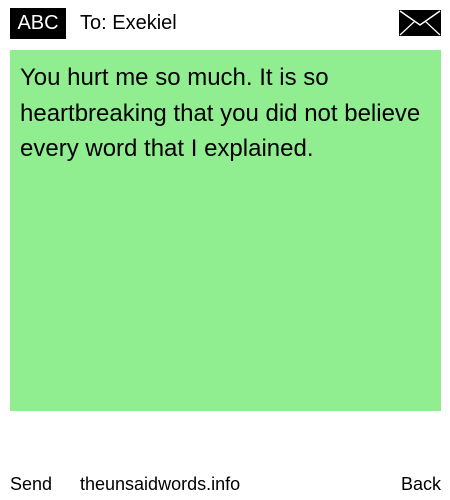 The image size is (450, 500). I want to click on recipient-label: To: Exekiel, so click(128, 23).